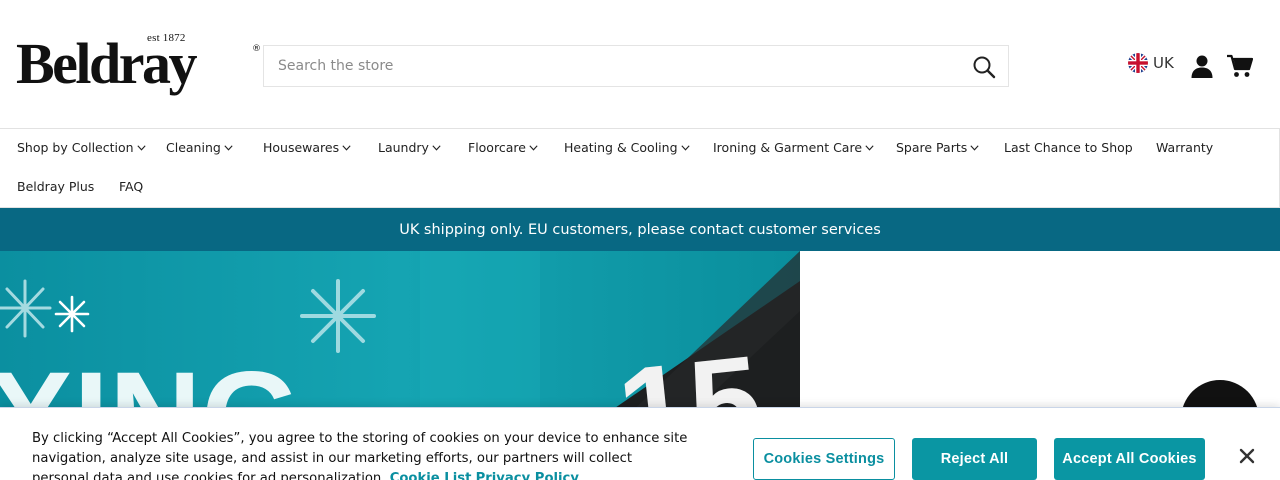 Image resolution: width=1280 pixels, height=480 pixels. I want to click on nav-item-label: Last Chance to Shop, so click(1068, 147).